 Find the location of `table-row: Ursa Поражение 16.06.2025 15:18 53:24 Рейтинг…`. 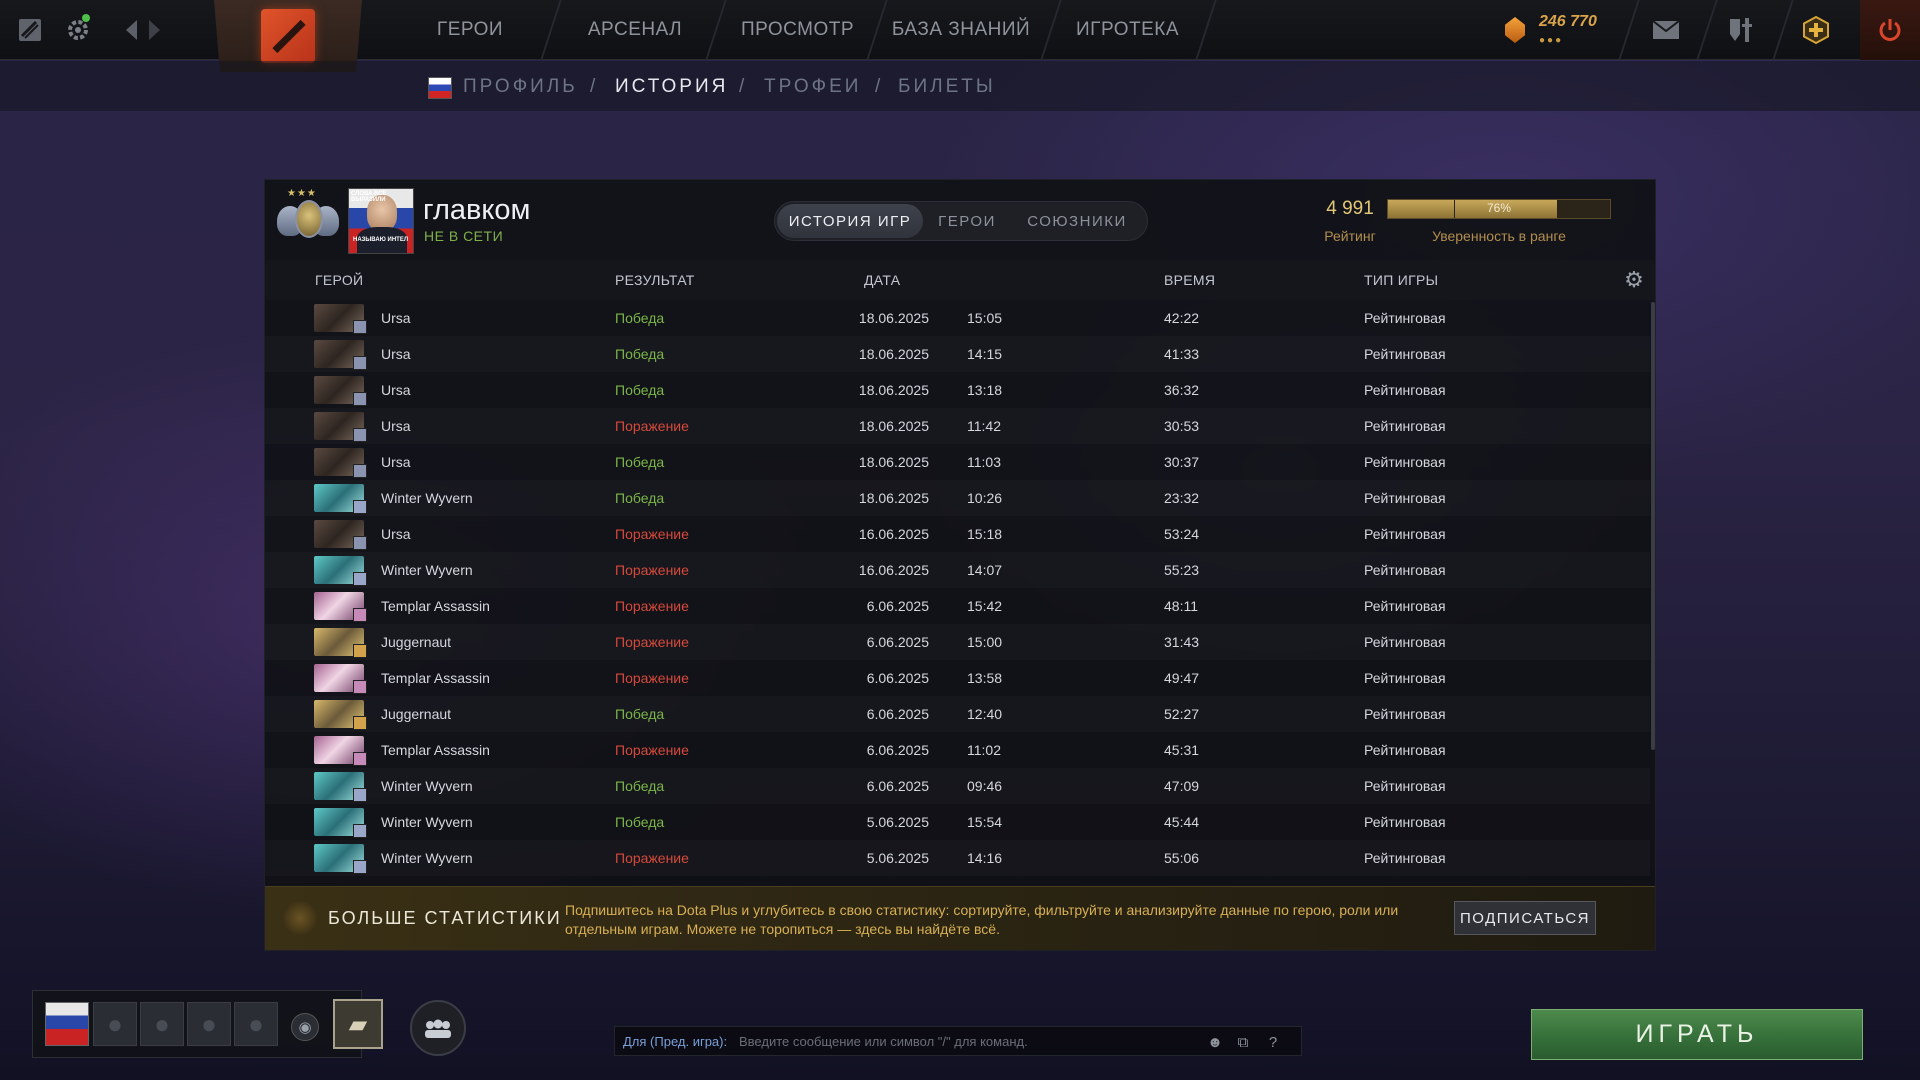

table-row: Ursa Поражение 16.06.2025 15:18 53:24 Рейтинг… is located at coordinates (957, 534).